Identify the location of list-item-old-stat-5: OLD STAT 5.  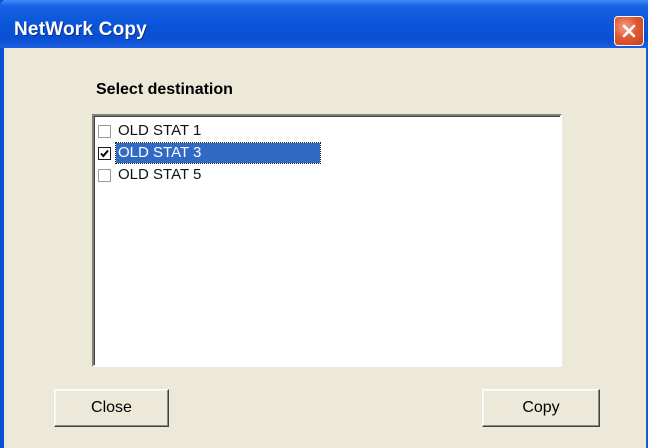
(151, 175).